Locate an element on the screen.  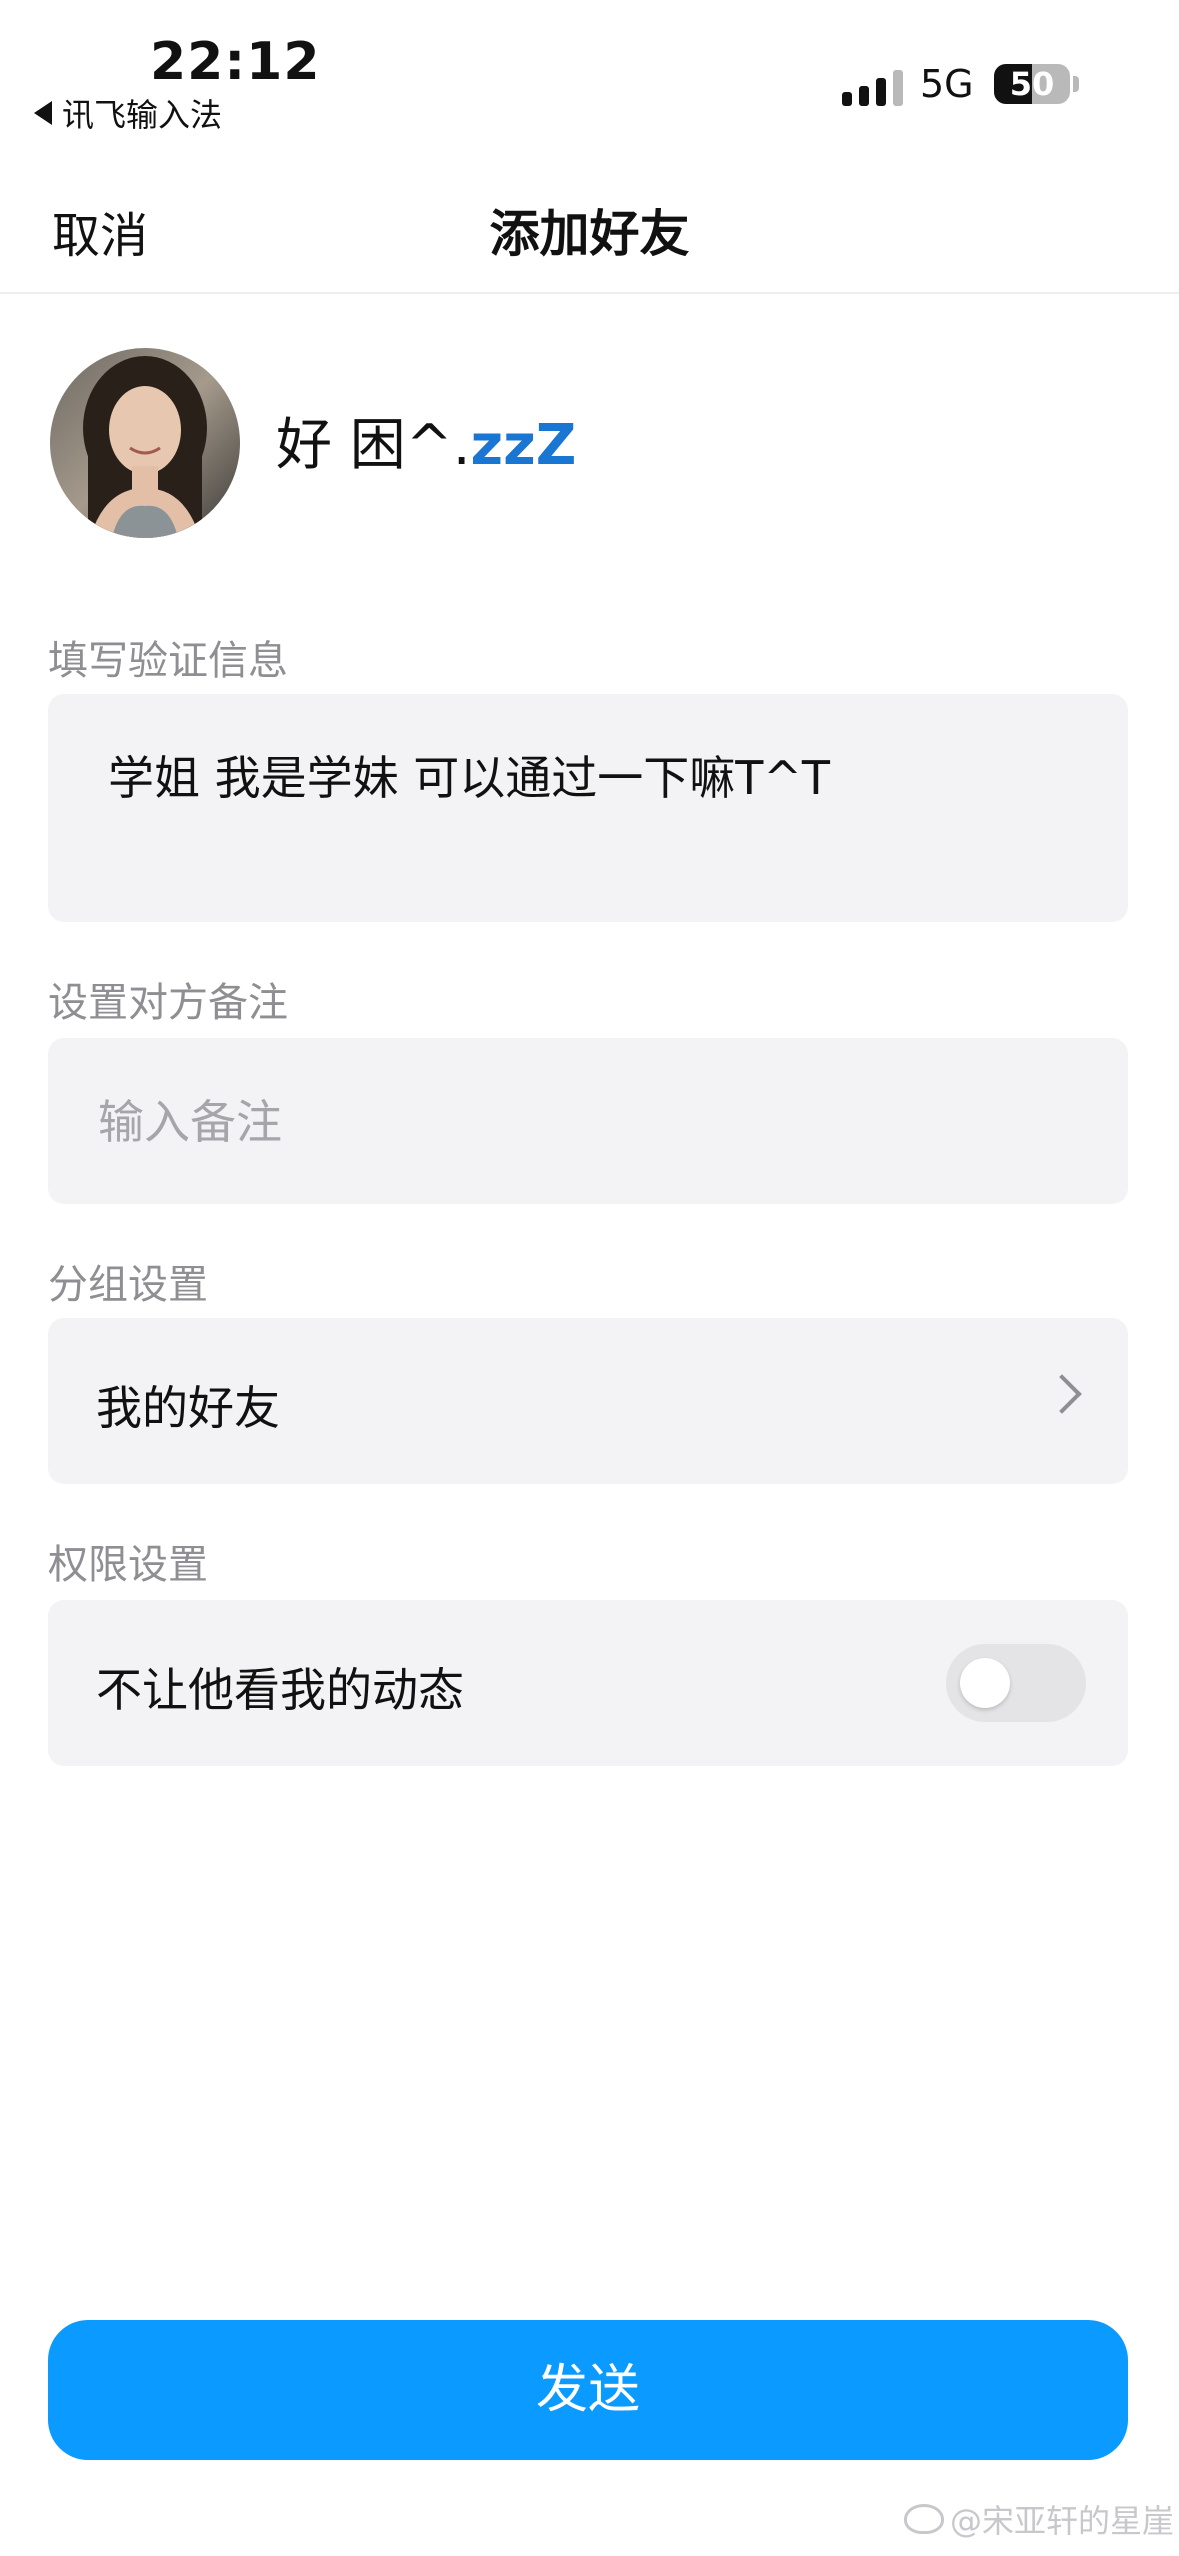
nav-divider is located at coordinates (589, 293).